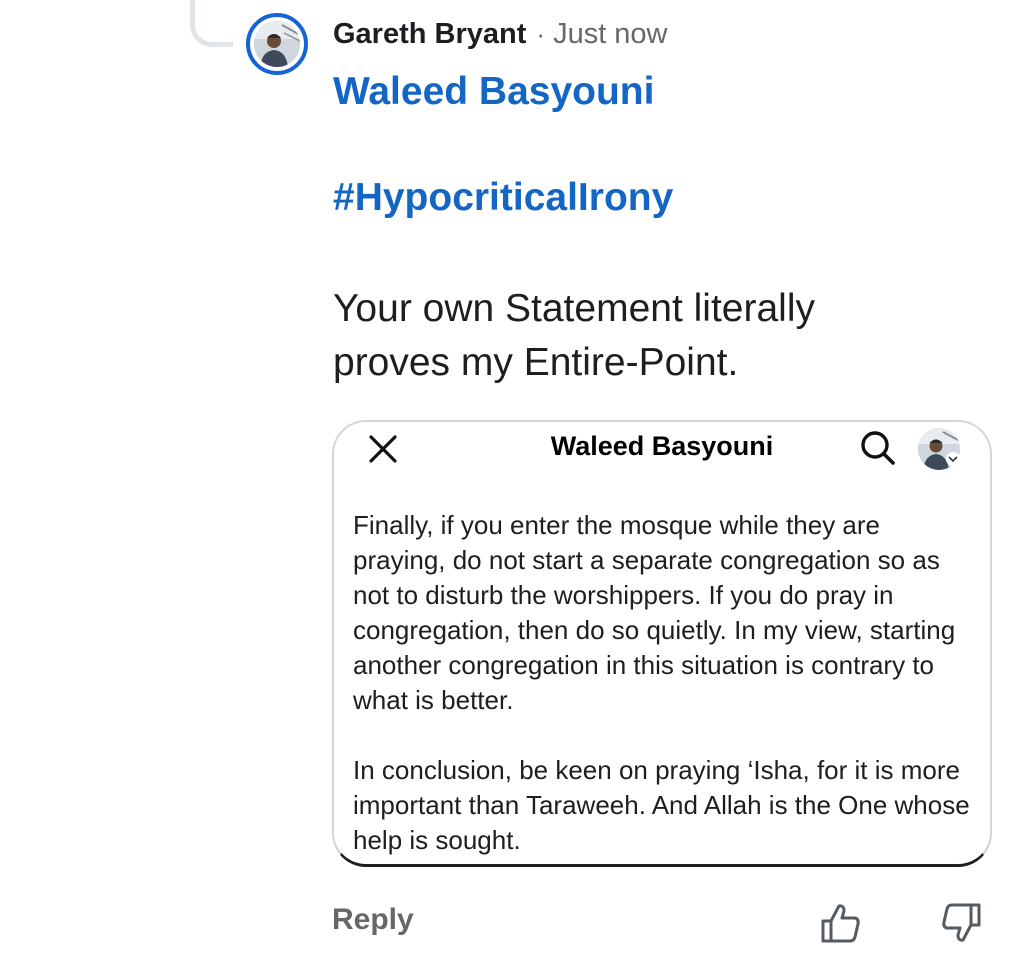 Image resolution: width=1024 pixels, height=962 pixels. I want to click on avatar-photo, so click(277, 44).